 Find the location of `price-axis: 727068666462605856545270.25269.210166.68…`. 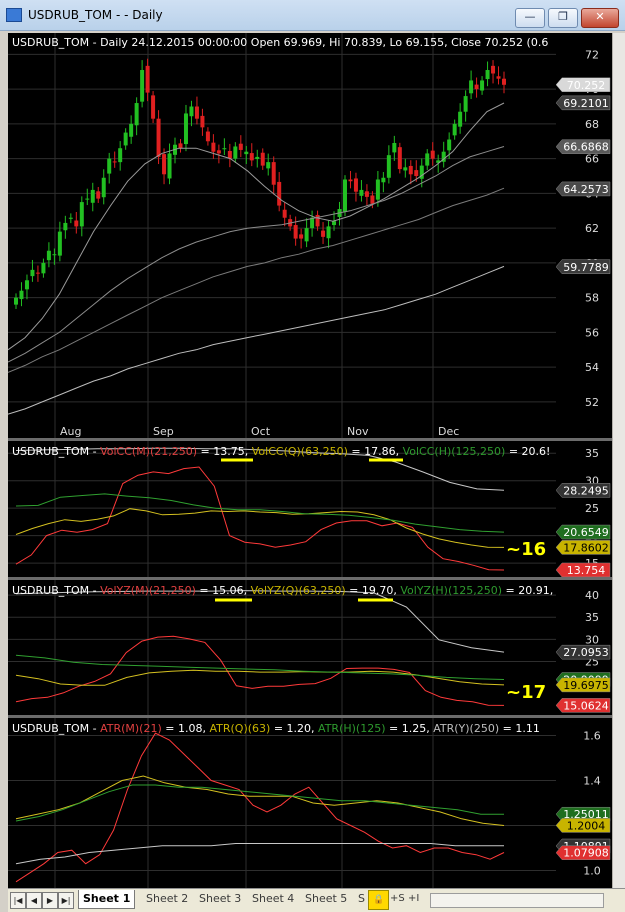

price-axis: 727068666462605856545270.25269.210166.68… is located at coordinates (584, 235).